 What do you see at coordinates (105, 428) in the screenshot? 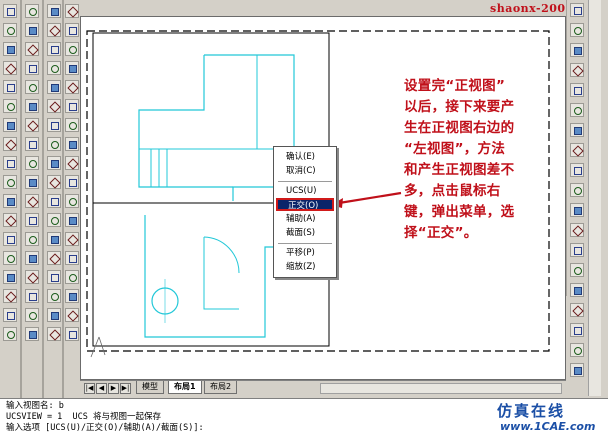
I see `command-prompt: 输入选项 [UCS(U)/正交(O)/辅助(A)/截面(S)]:` at bounding box center [105, 428].